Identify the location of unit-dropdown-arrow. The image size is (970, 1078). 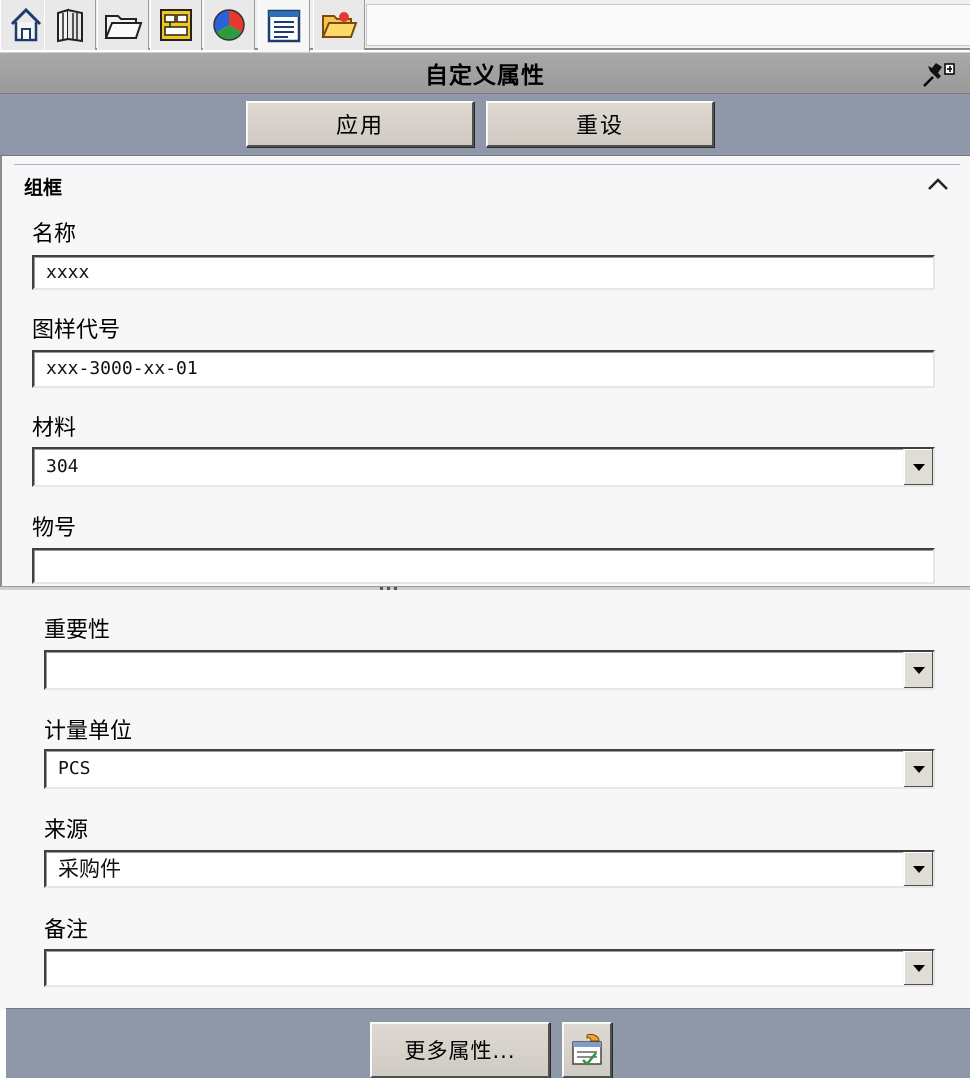
(918, 769).